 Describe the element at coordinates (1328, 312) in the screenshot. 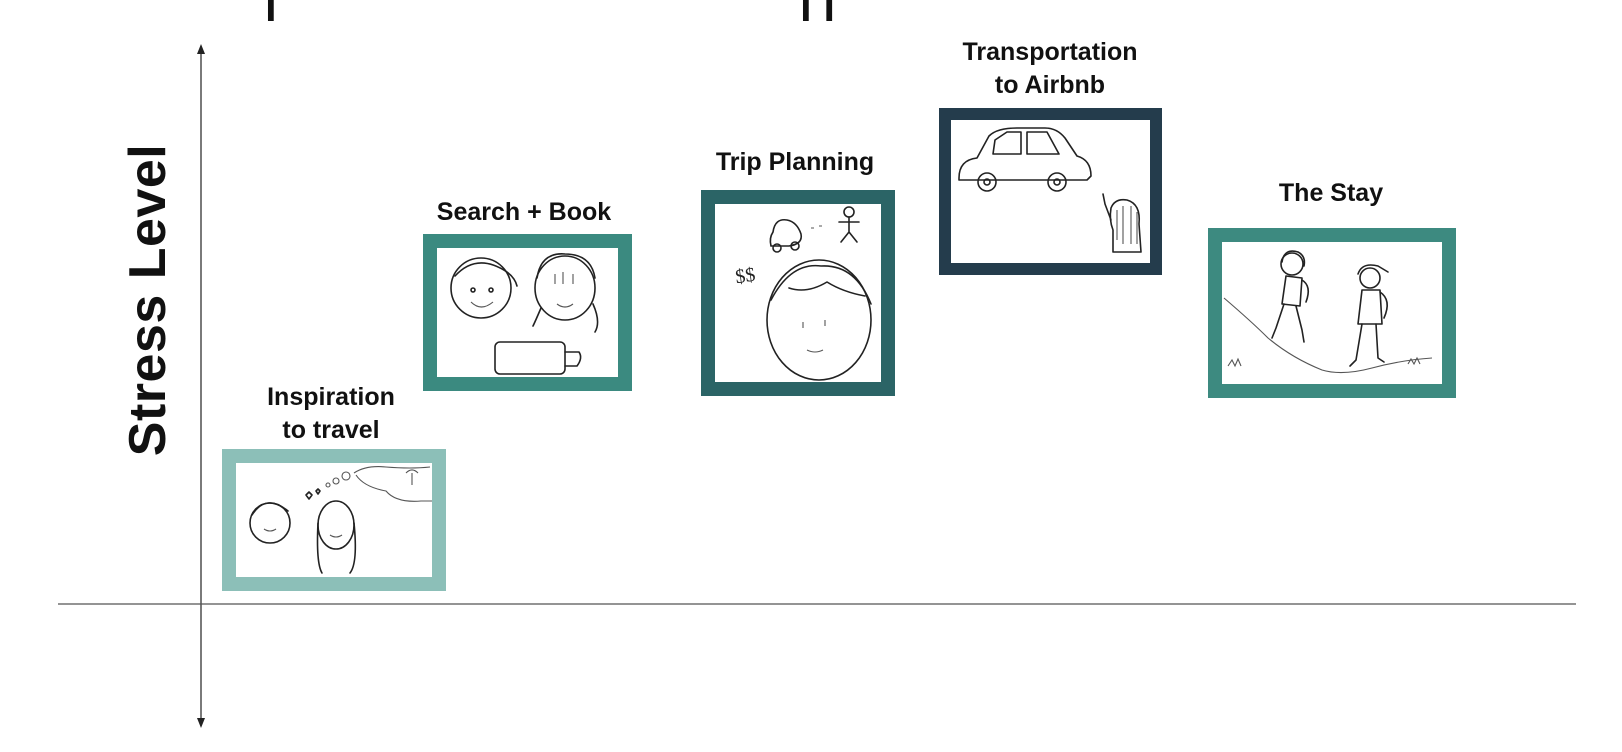

I see `friends-hiking-icon` at that location.